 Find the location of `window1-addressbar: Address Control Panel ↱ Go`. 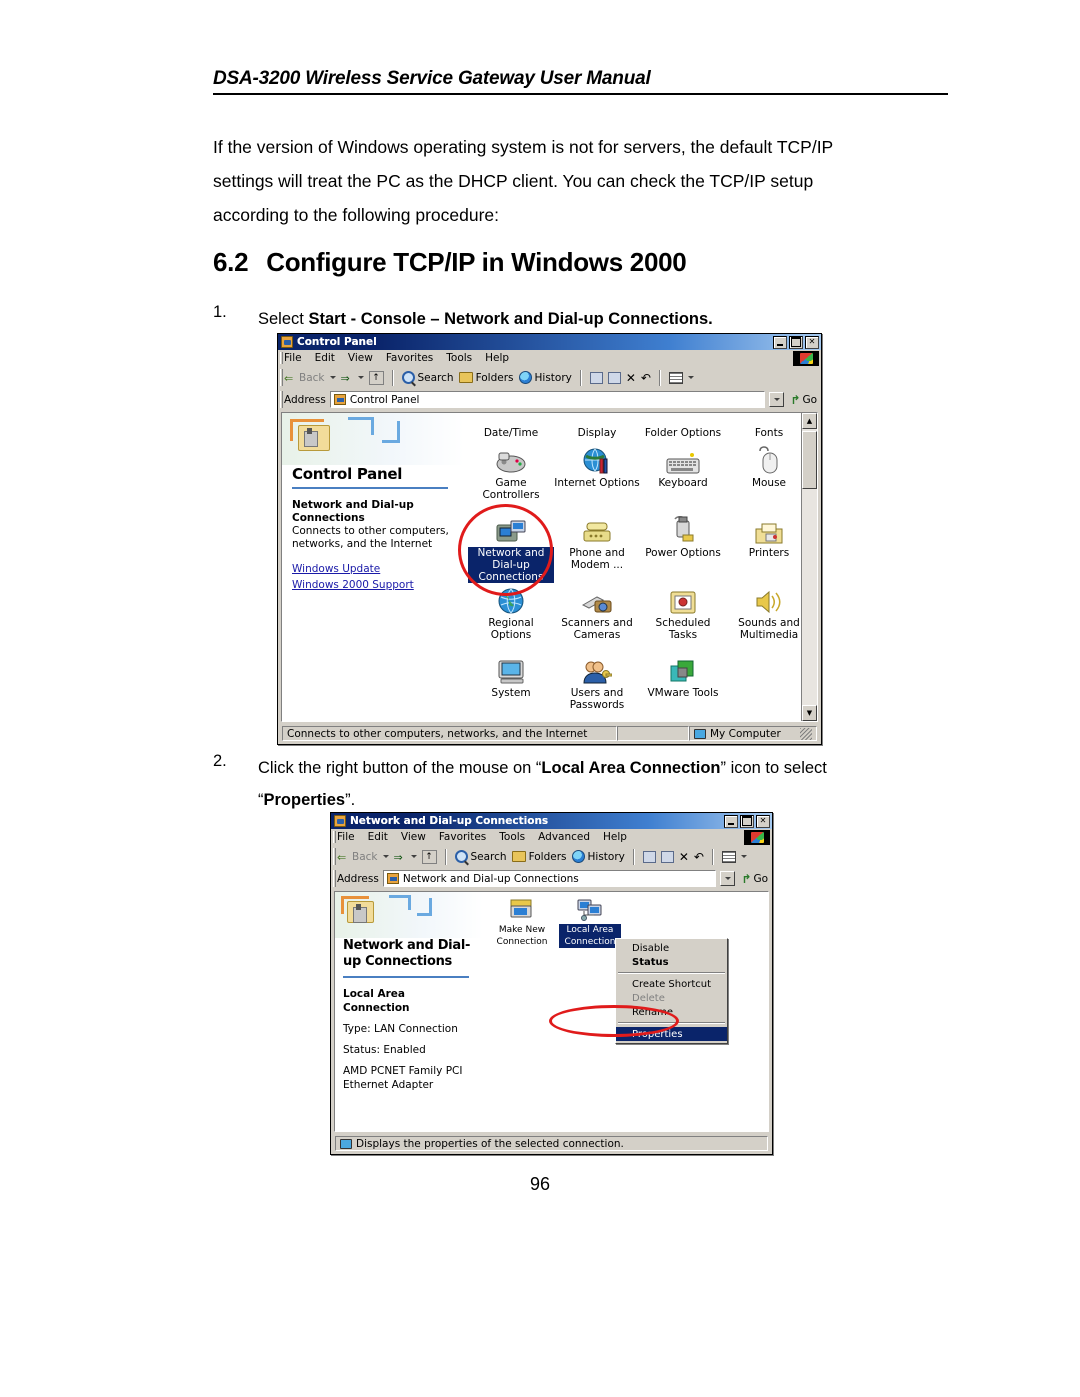

window1-addressbar: Address Control Panel ↱ Go is located at coordinates (549, 399).